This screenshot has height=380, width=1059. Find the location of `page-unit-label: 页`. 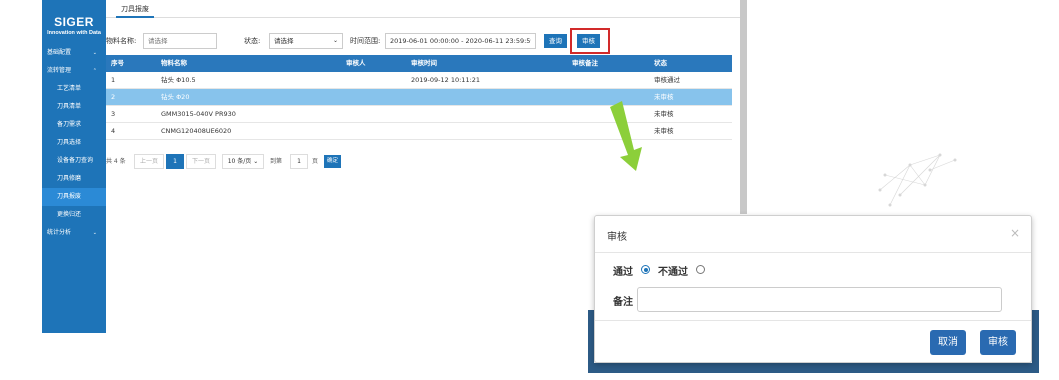

page-unit-label: 页 is located at coordinates (315, 161).